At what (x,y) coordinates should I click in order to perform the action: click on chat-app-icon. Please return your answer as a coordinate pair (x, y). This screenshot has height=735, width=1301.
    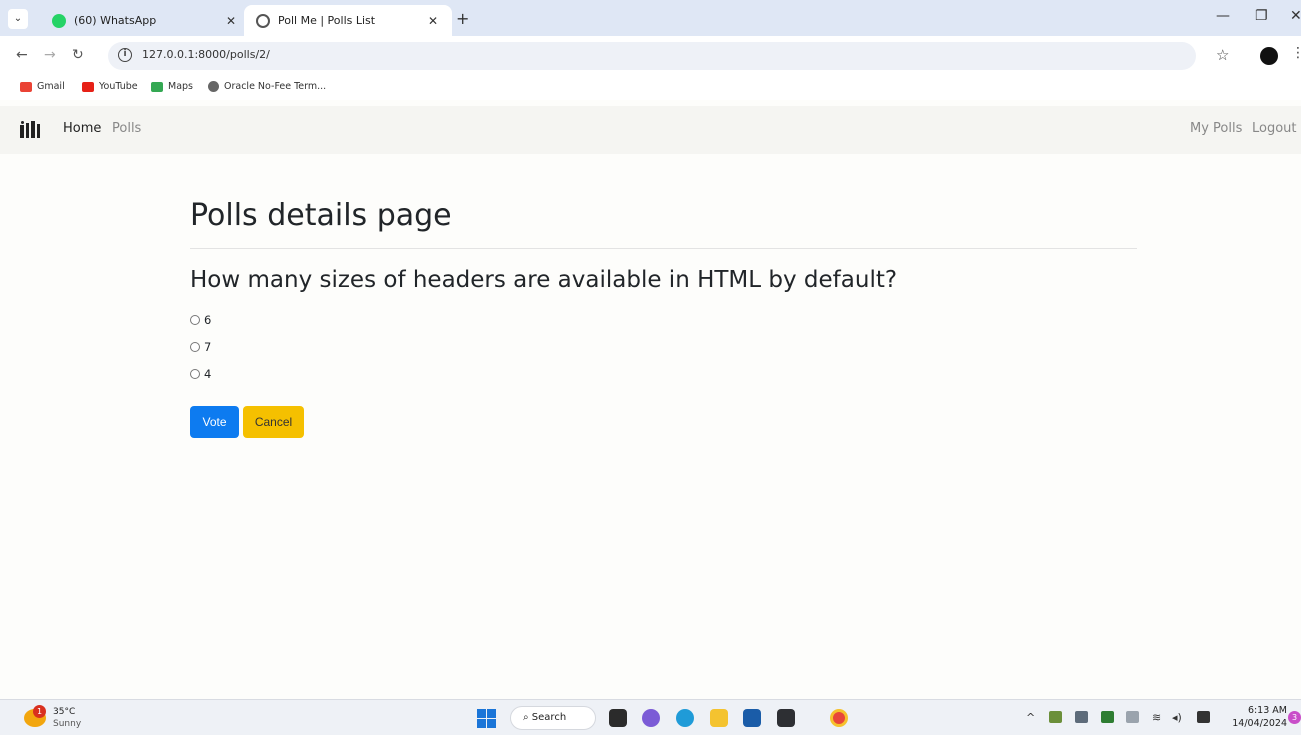
    Looking at the image, I should click on (651, 718).